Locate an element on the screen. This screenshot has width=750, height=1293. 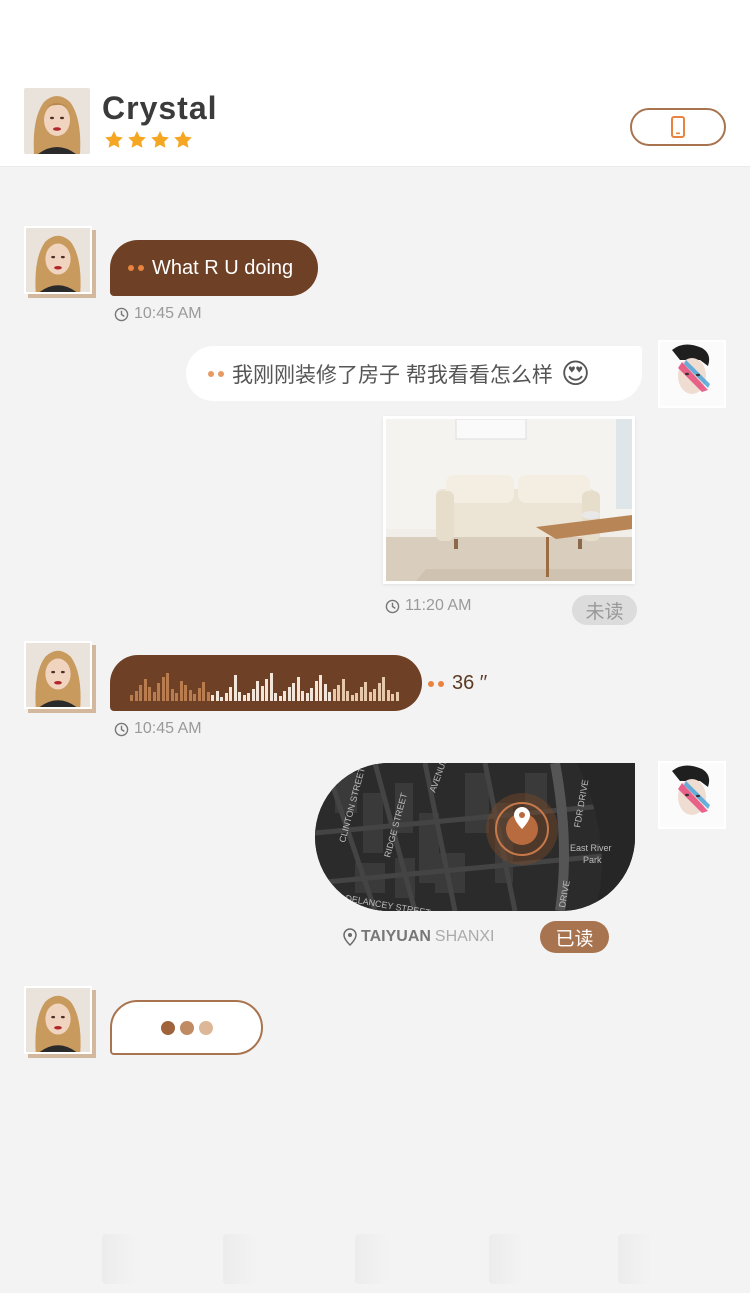
voice-message-bubble is located at coordinates (266, 683).